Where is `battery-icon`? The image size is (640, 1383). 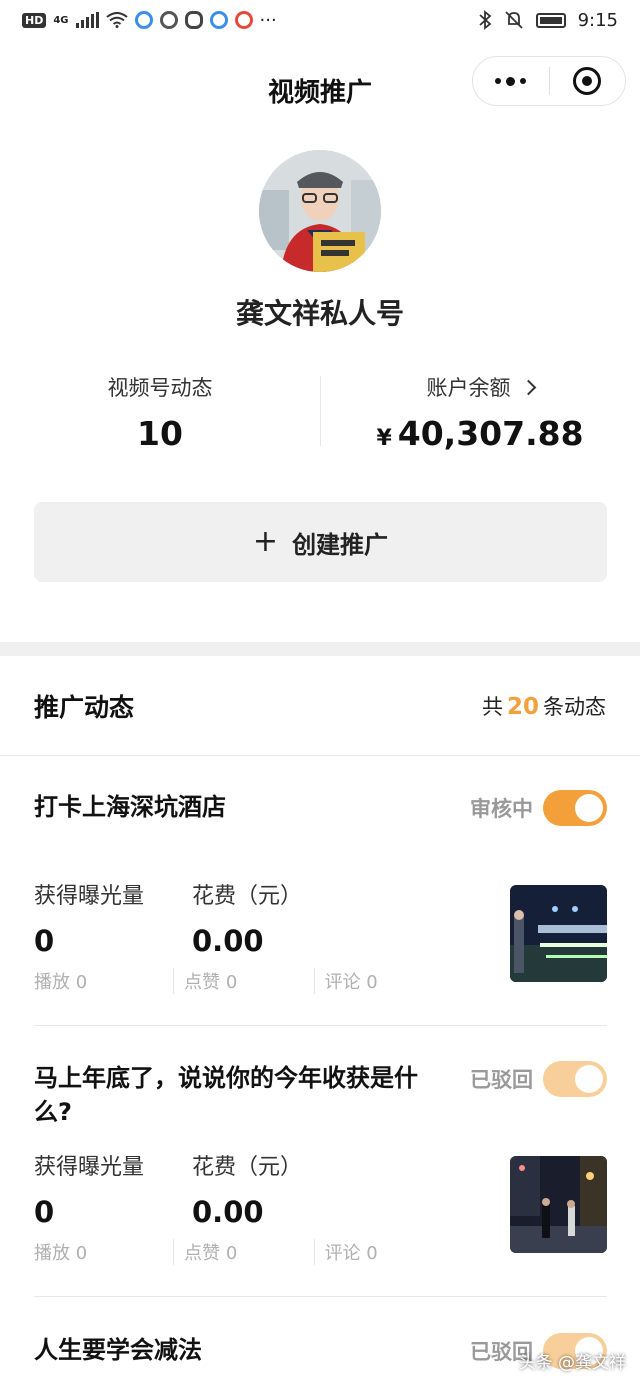 battery-icon is located at coordinates (550, 20).